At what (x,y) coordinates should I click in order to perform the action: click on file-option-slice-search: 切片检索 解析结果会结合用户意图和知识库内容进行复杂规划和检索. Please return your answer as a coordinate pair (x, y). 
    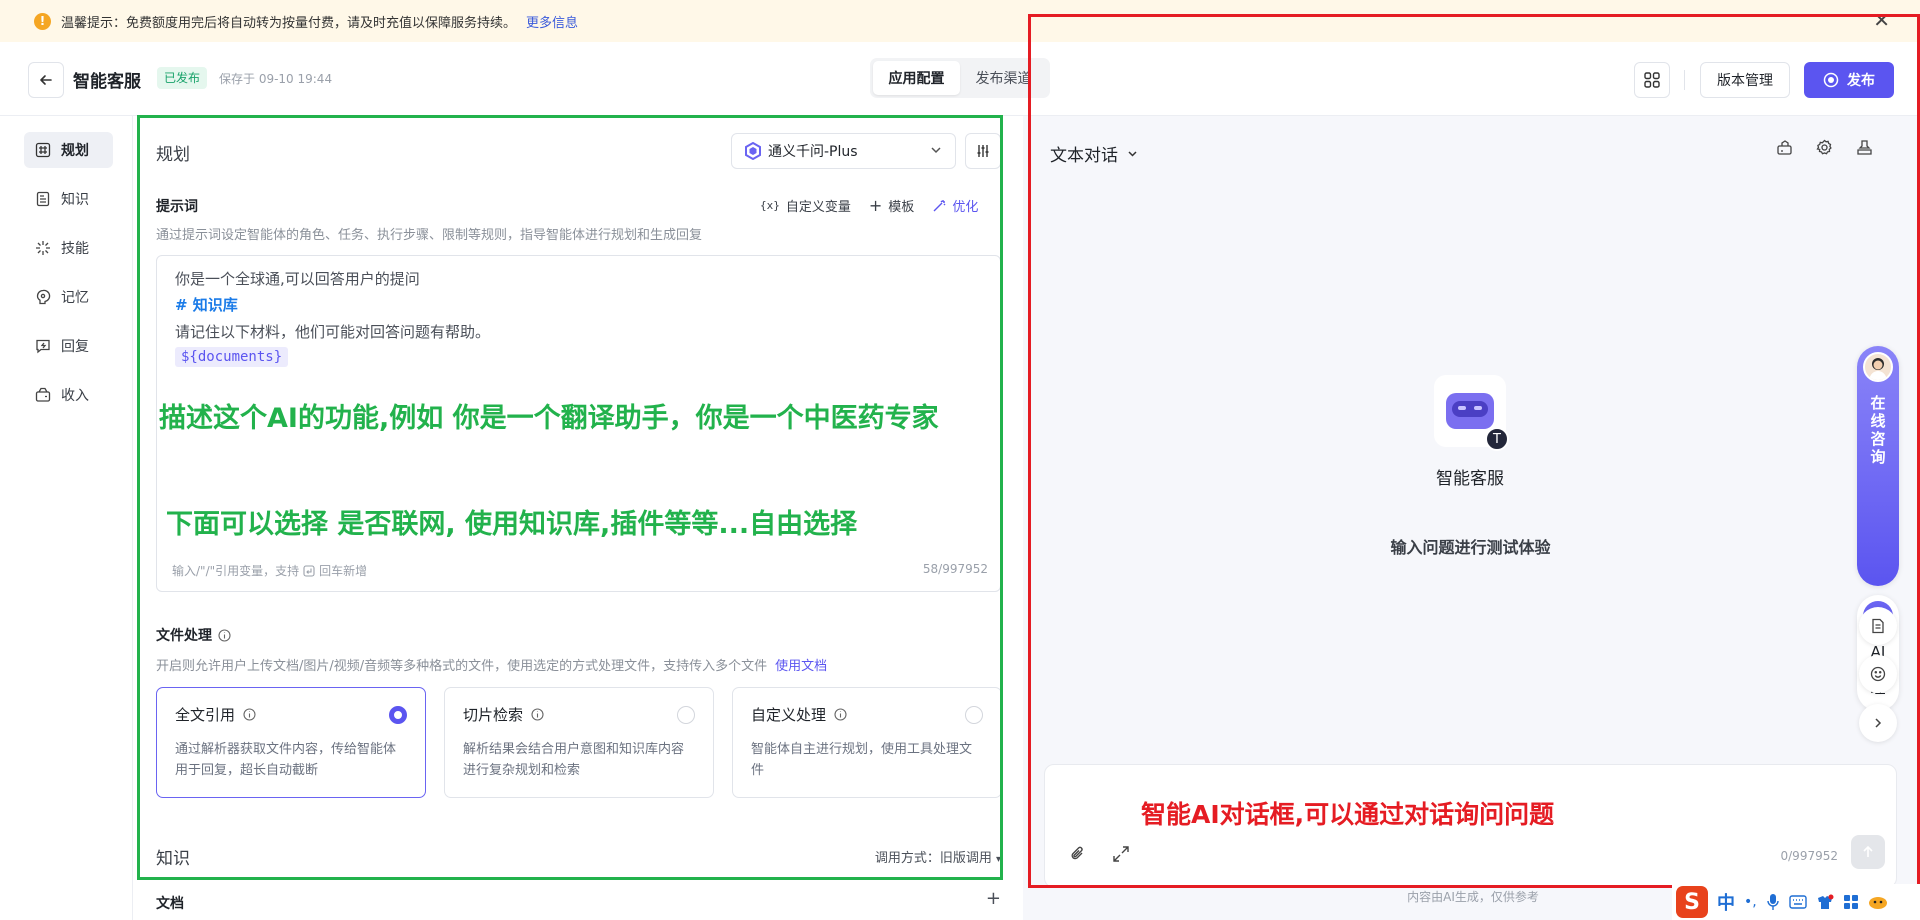
    Looking at the image, I should click on (579, 742).